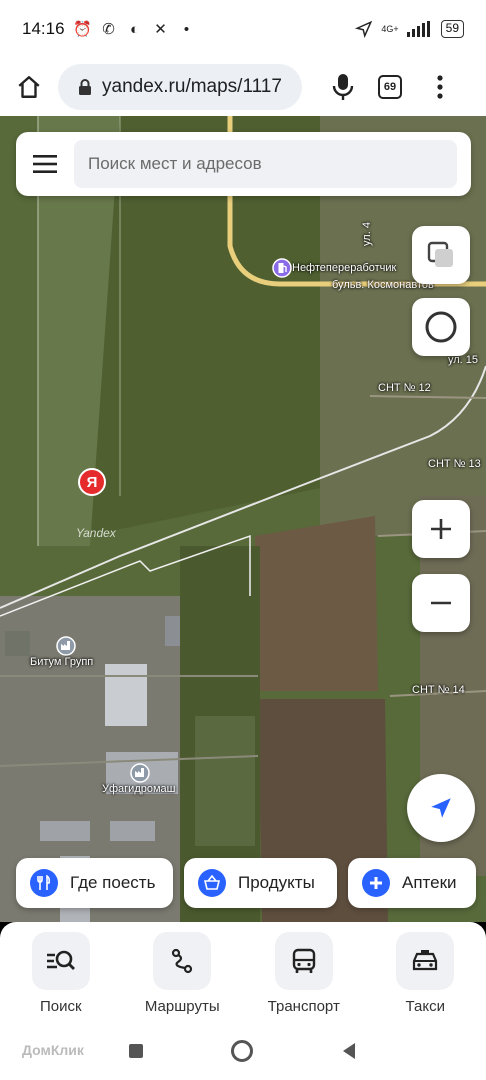 Image resolution: width=486 pixels, height=1080 pixels. Describe the element at coordinates (390, 28) in the screenshot. I see `network-type: 4G+` at that location.